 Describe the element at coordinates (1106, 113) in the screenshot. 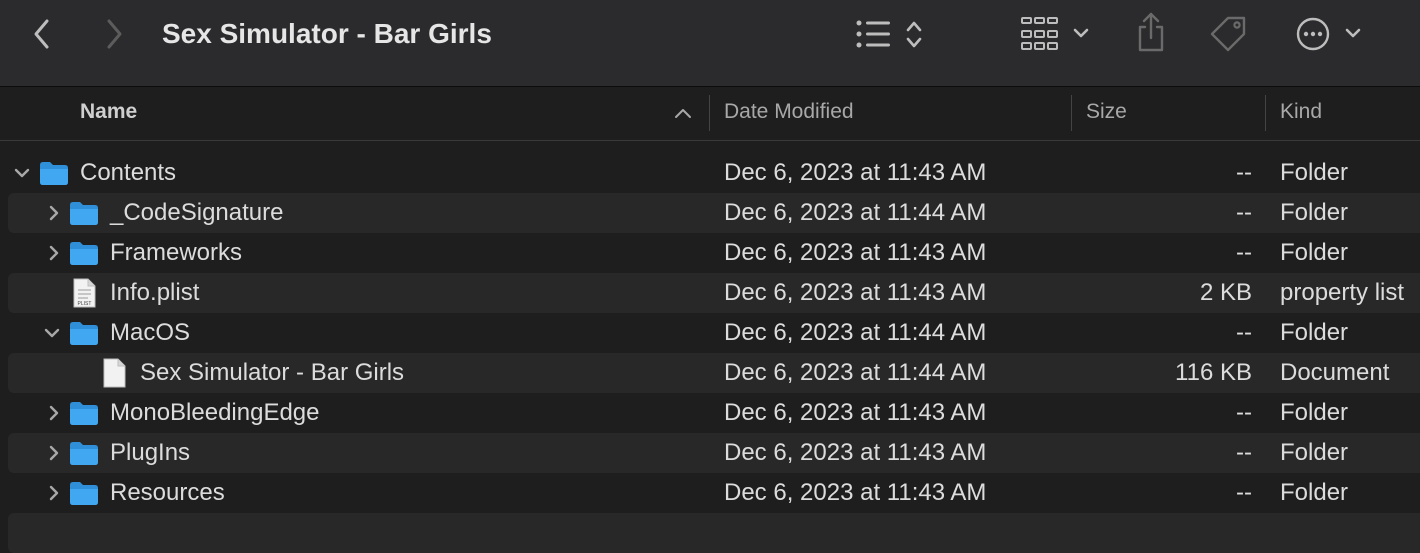

I see `column-header-size: Size` at that location.